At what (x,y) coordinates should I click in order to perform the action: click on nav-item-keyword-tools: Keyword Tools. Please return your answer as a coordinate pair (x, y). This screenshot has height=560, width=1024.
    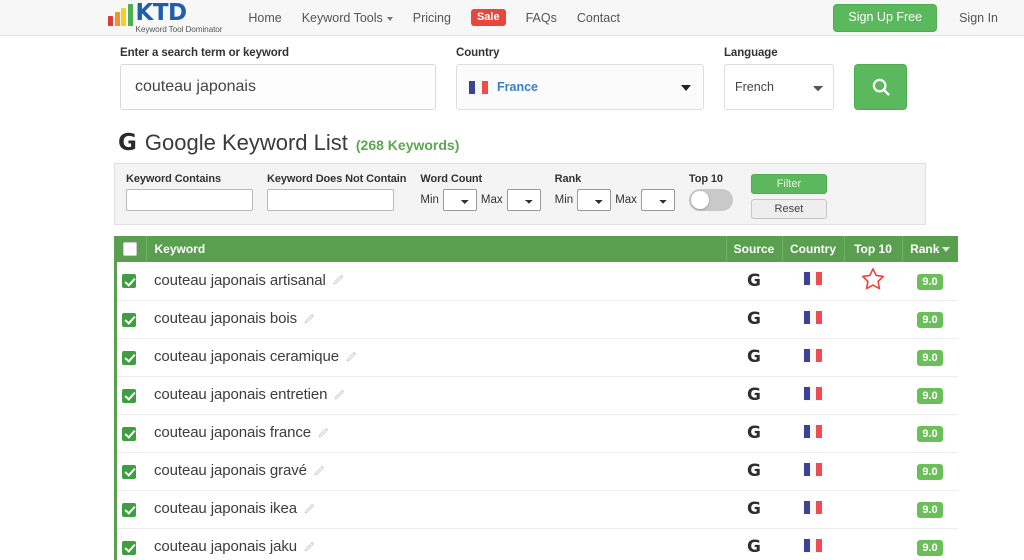
    Looking at the image, I should click on (347, 18).